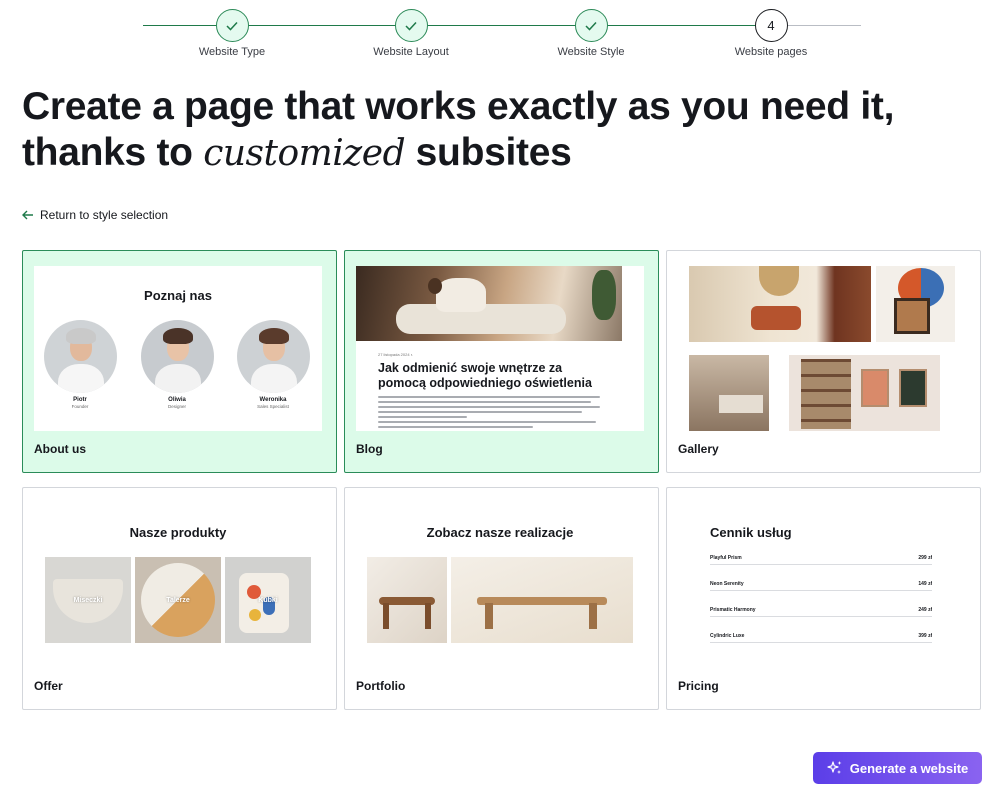 The width and height of the screenshot is (1006, 801). What do you see at coordinates (113, 152) in the screenshot?
I see `title-line-2-start: thanks to` at bounding box center [113, 152].